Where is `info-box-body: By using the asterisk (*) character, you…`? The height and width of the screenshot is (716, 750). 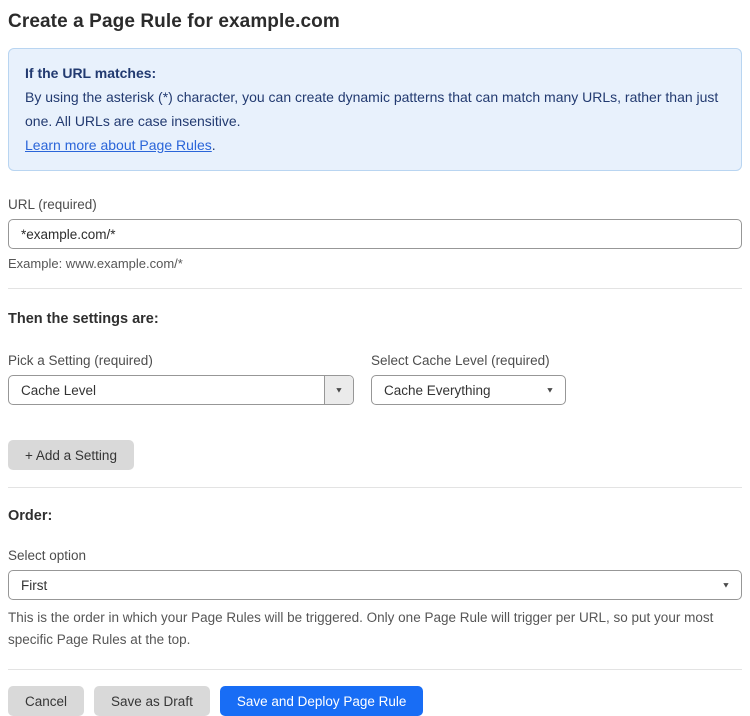 info-box-body: By using the asterisk (*) character, you… is located at coordinates (372, 109).